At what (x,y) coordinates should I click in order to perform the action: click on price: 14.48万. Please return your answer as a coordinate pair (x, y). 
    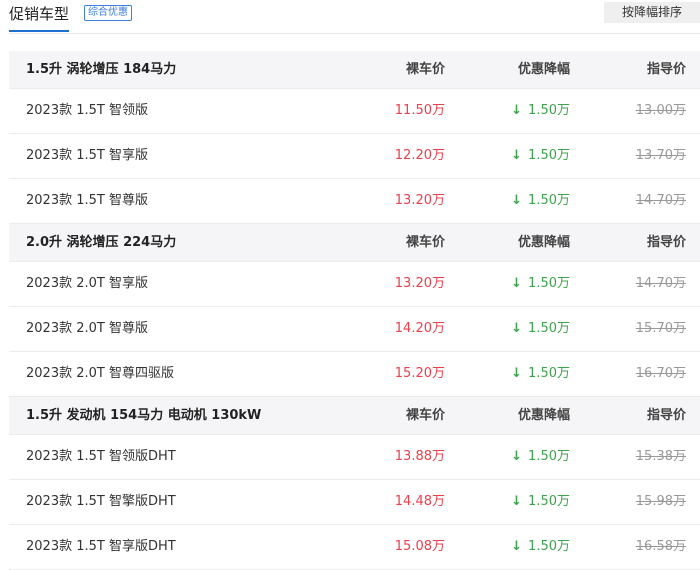
    Looking at the image, I should click on (419, 501).